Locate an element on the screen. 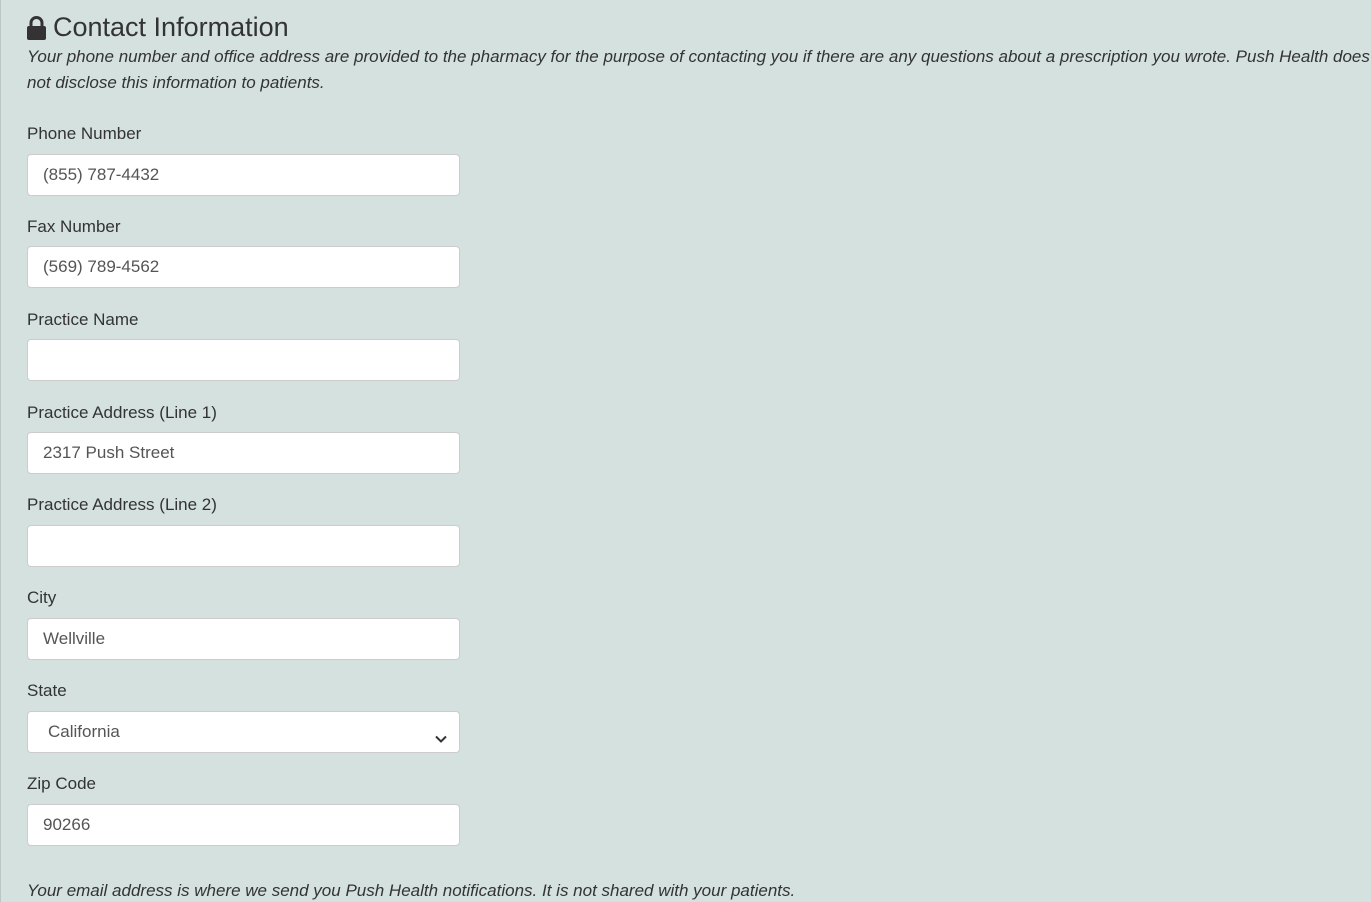 The height and width of the screenshot is (902, 1371). practice-address-line1-input is located at coordinates (243, 453).